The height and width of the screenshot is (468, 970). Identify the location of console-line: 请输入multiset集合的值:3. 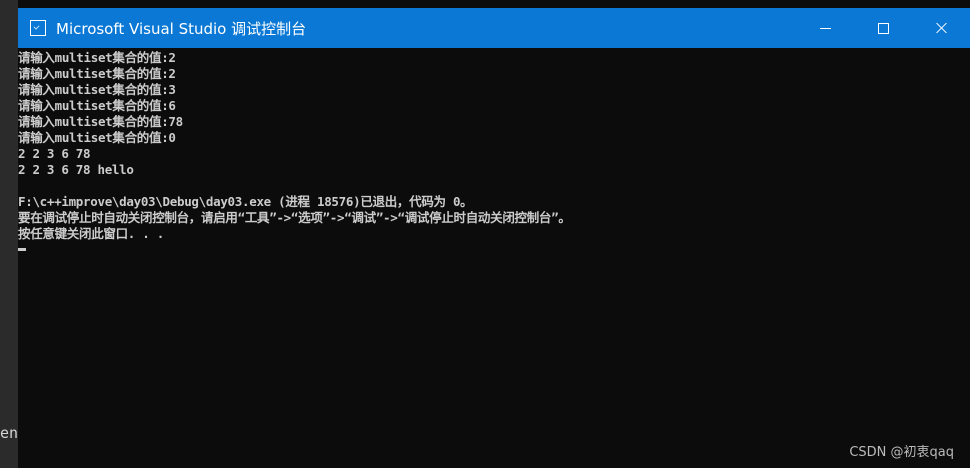
(97, 89).